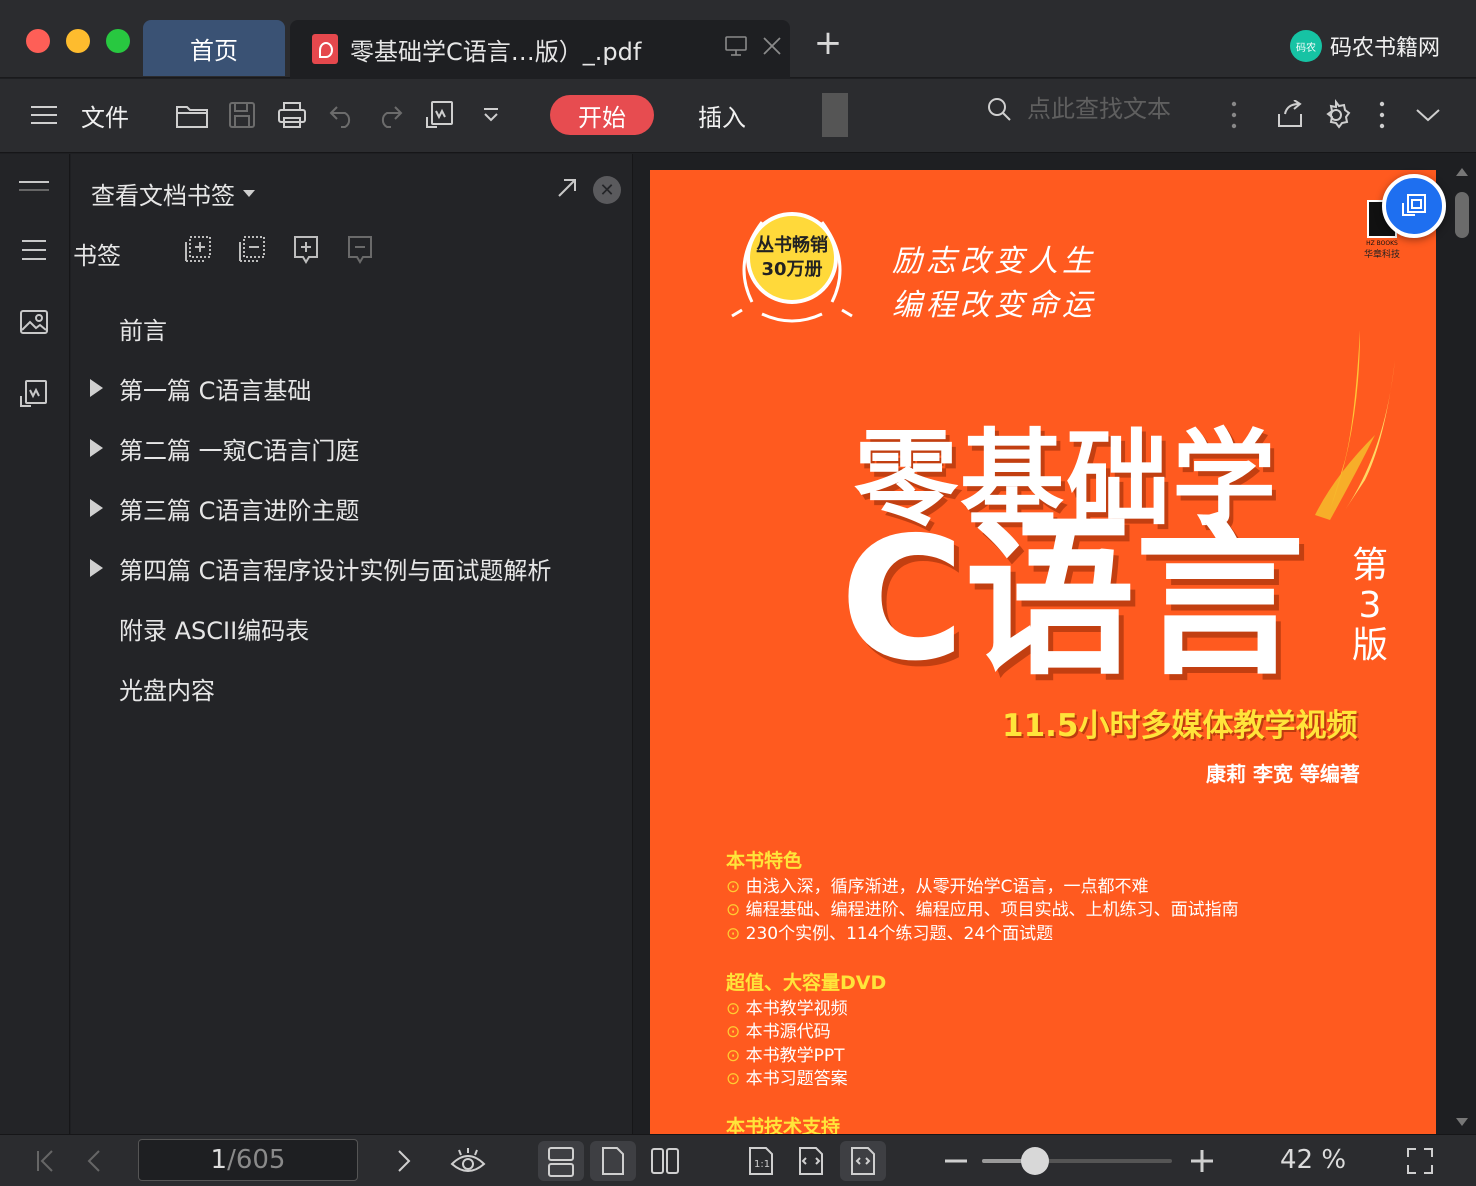 This screenshot has height=1186, width=1476. I want to click on page-number-field: 1/605, so click(248, 1160).